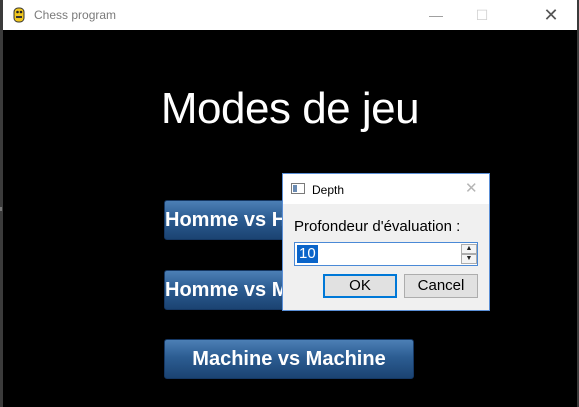  I want to click on spin-down-arrow-icon: ▼, so click(469, 259).